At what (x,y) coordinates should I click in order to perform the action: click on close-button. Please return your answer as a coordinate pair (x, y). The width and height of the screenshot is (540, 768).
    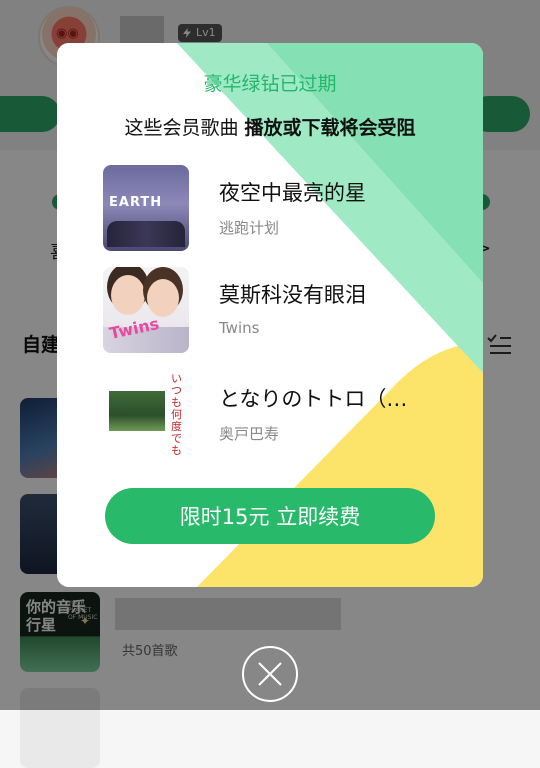
    Looking at the image, I should click on (270, 674).